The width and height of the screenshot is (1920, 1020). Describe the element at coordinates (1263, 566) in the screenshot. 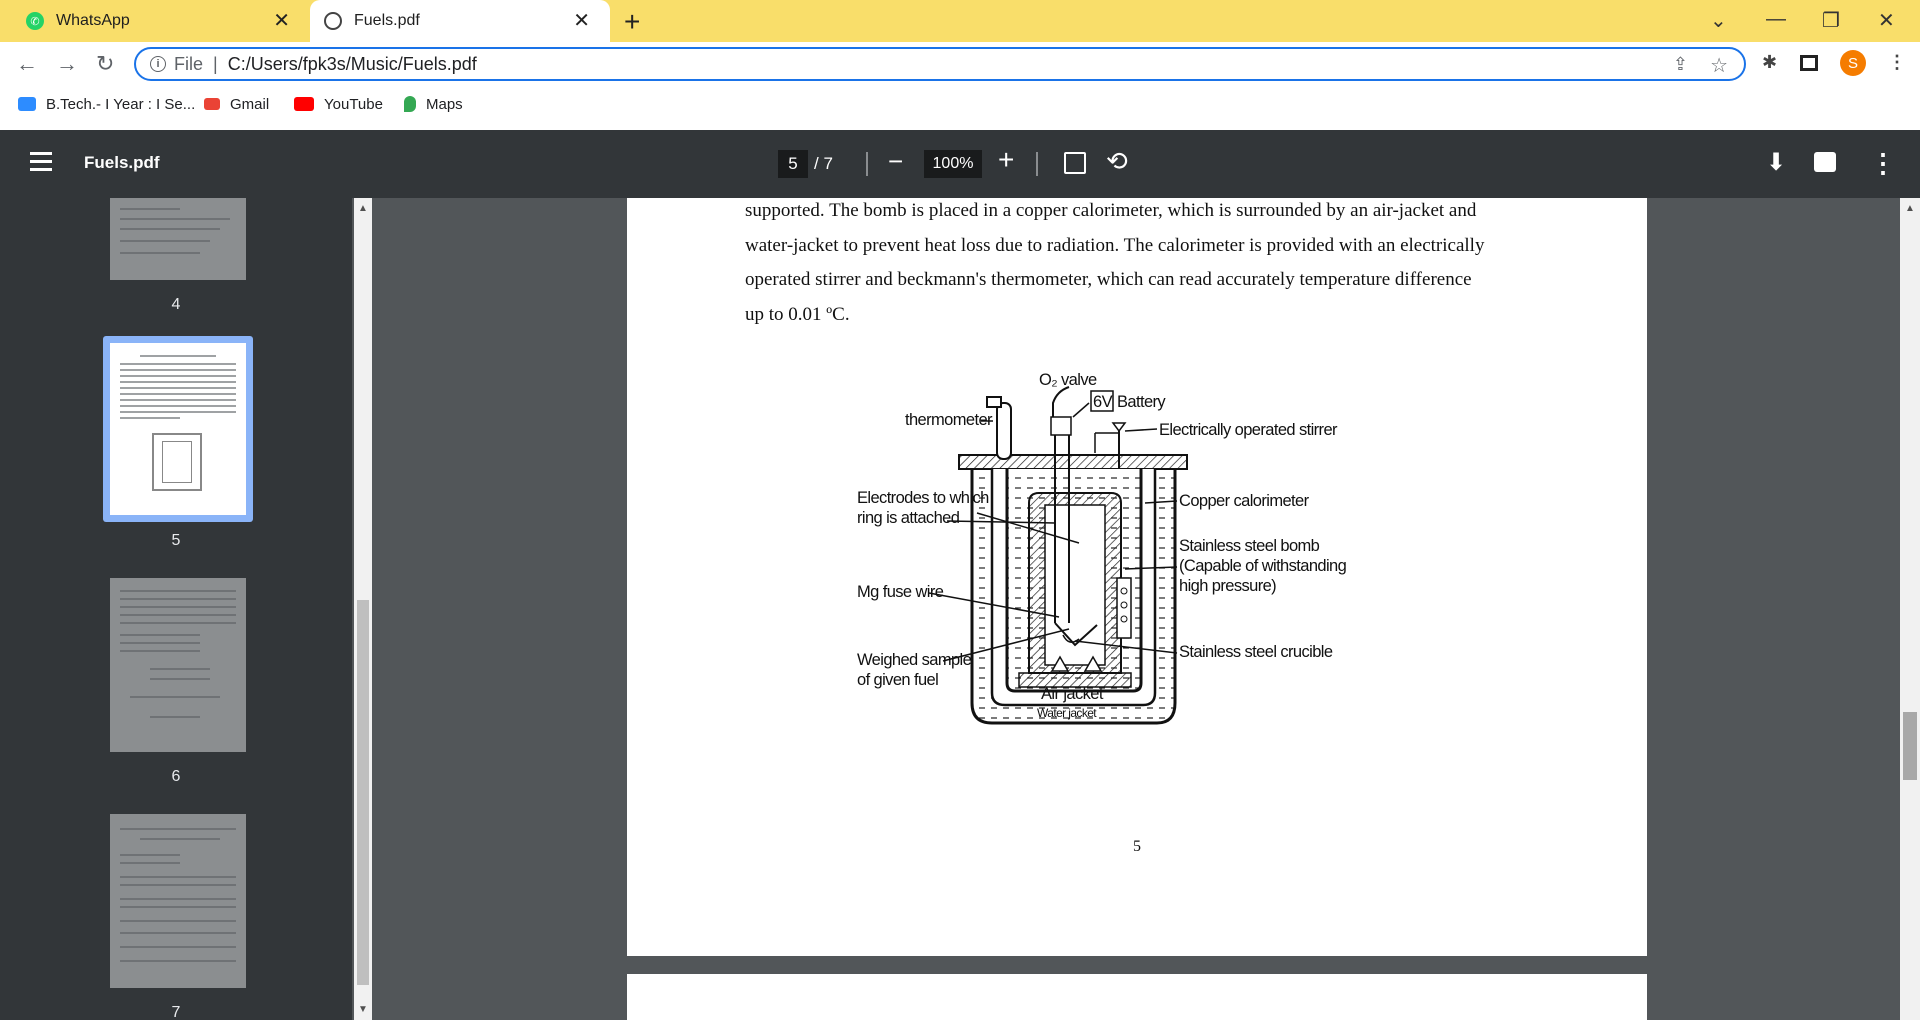

I see `label-bomb-2: (Capable of withstanding` at that location.